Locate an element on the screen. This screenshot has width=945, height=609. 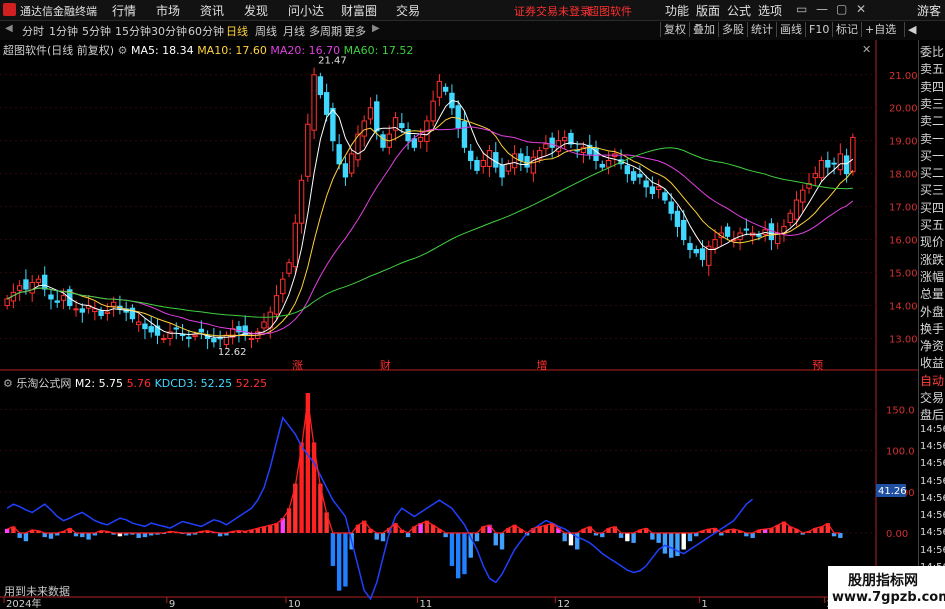
side-panel-item: 卖三 is located at coordinates (932, 103).